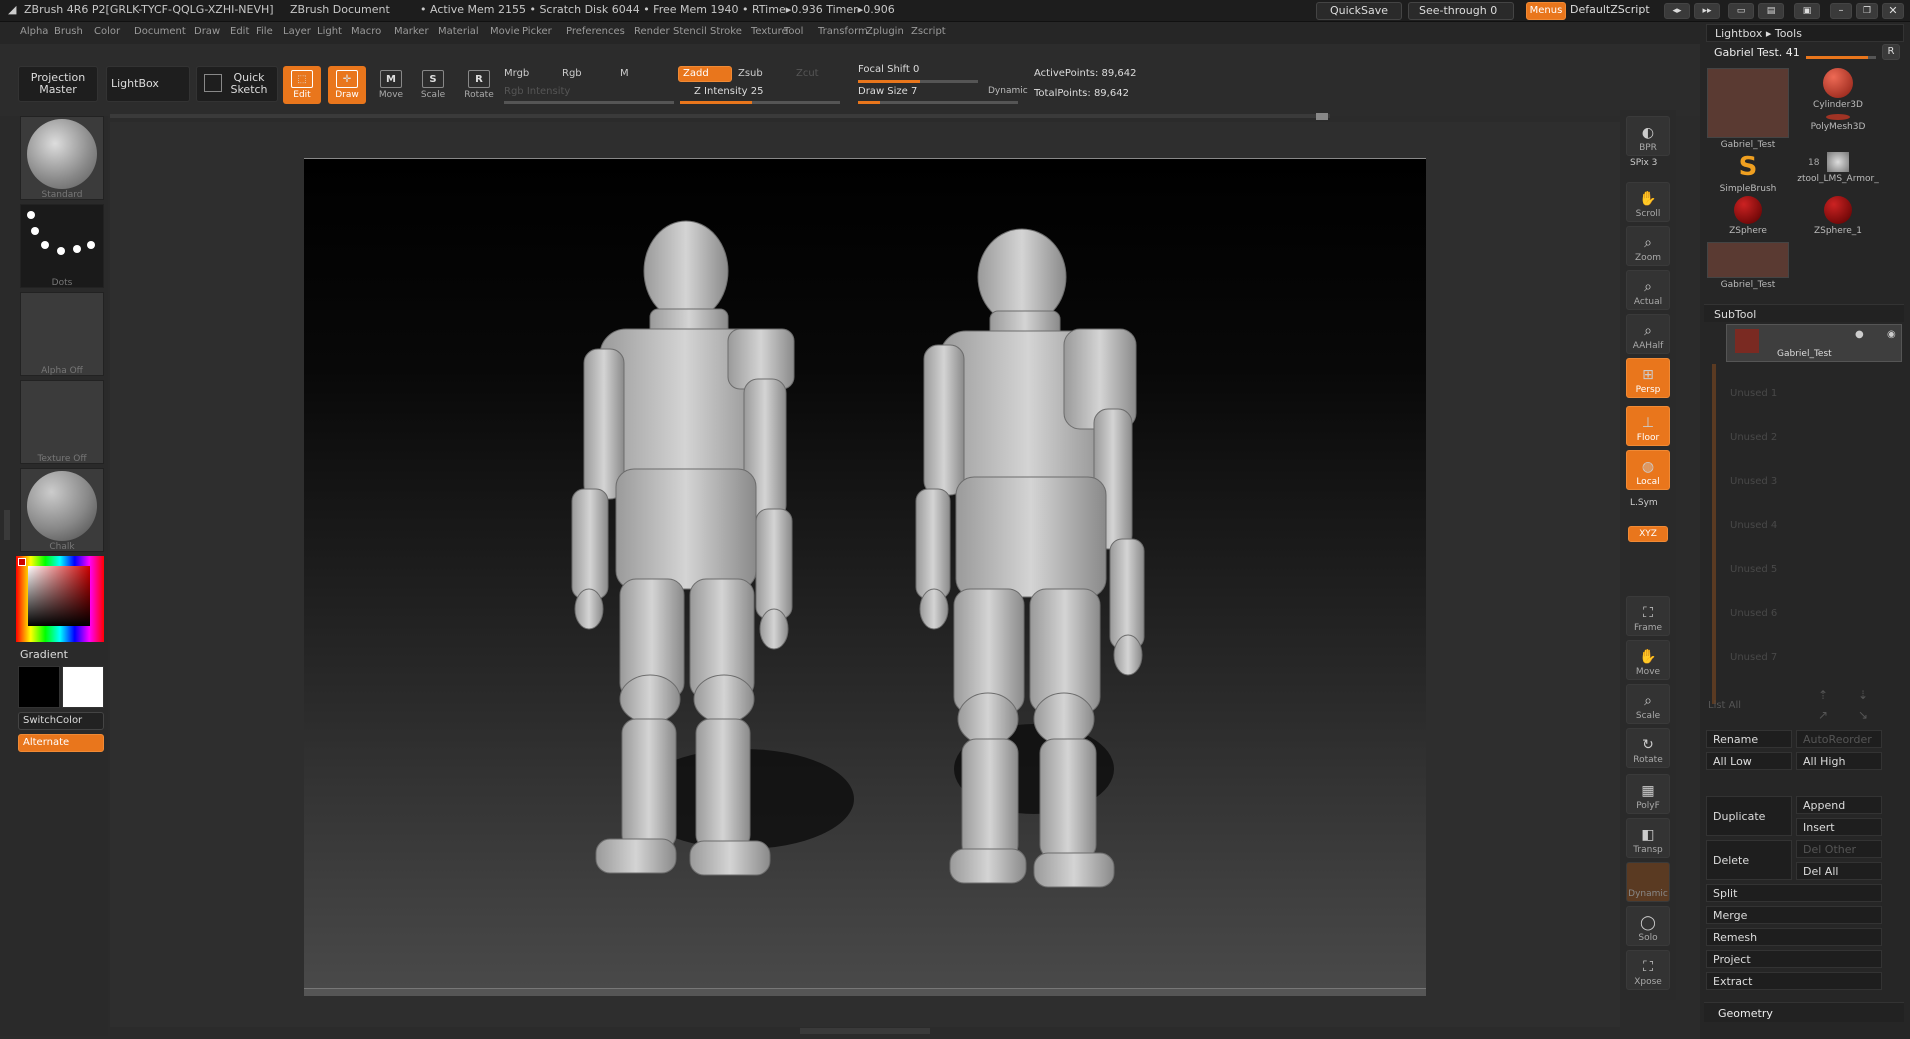 This screenshot has height=1039, width=1910. I want to click on zadd-button: Zadd, so click(705, 74).